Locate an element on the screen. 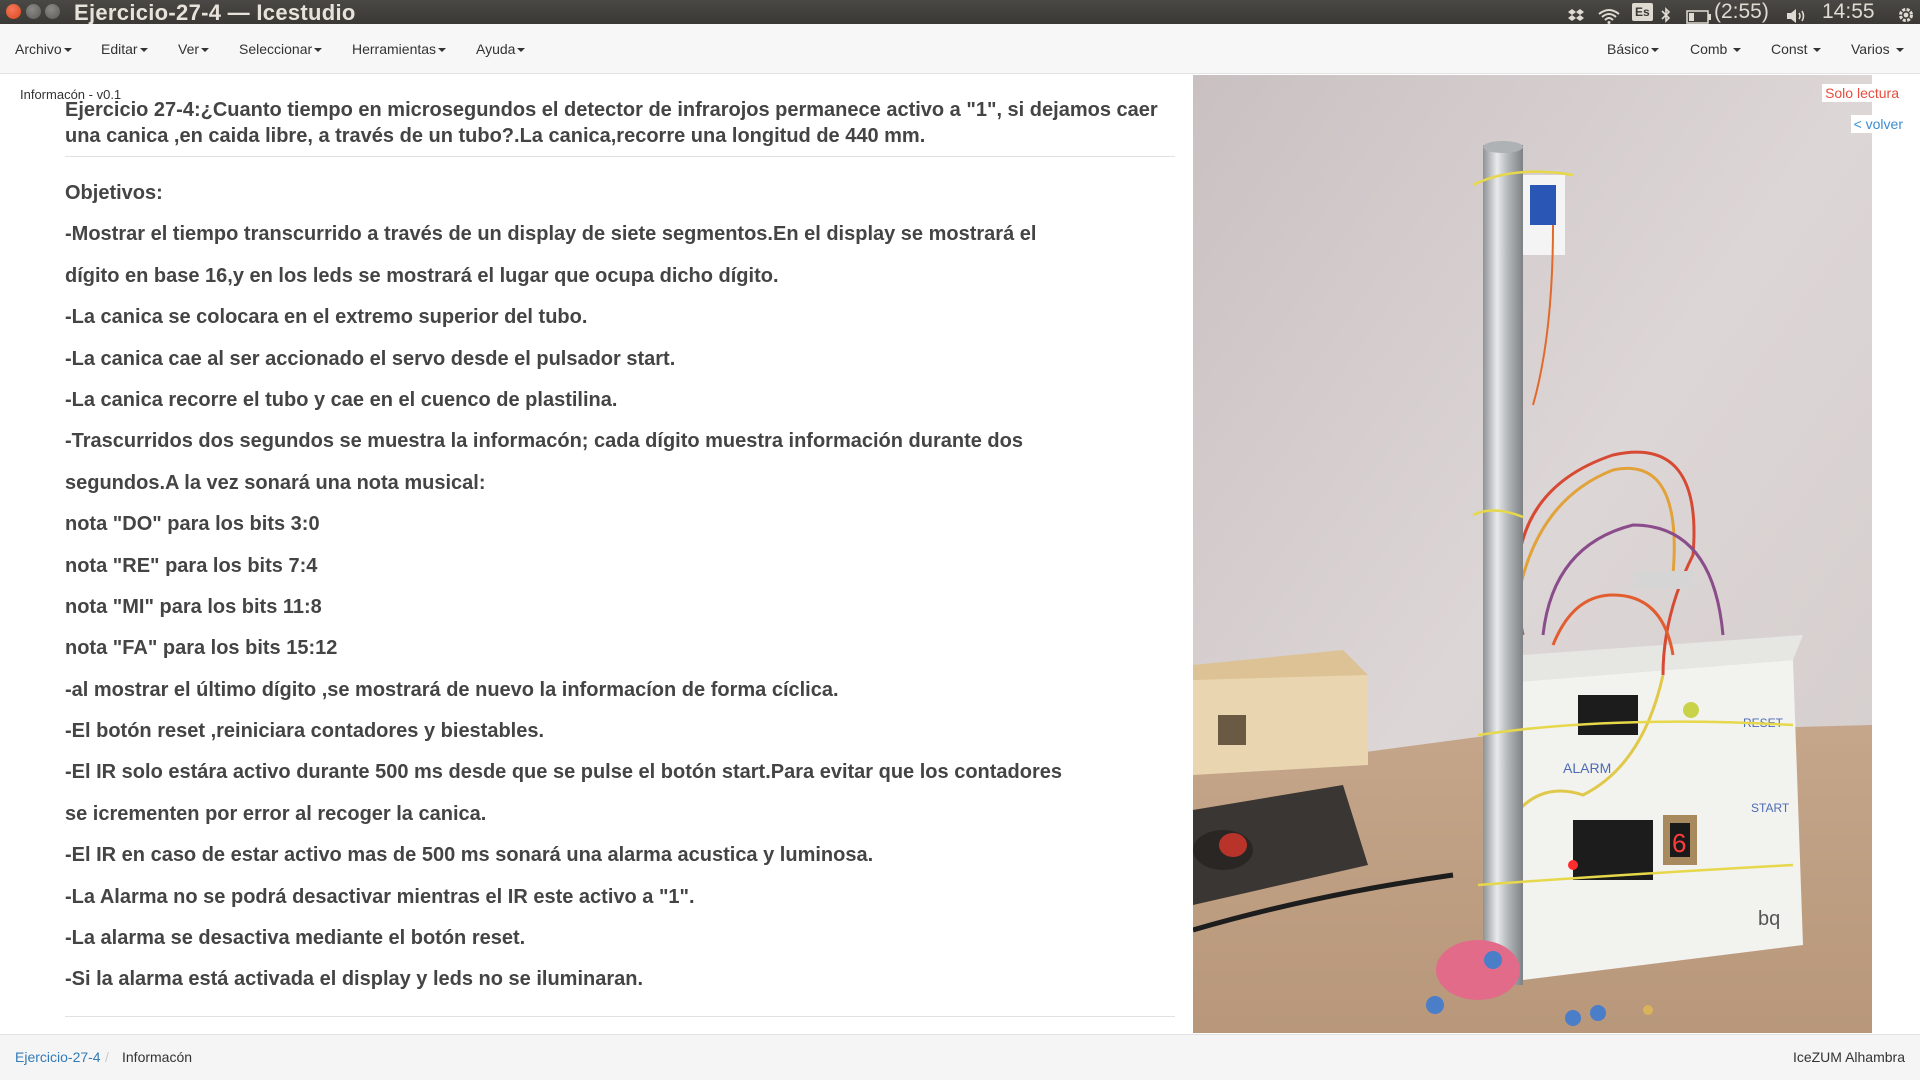  menu-comb: Comb is located at coordinates (1716, 49).